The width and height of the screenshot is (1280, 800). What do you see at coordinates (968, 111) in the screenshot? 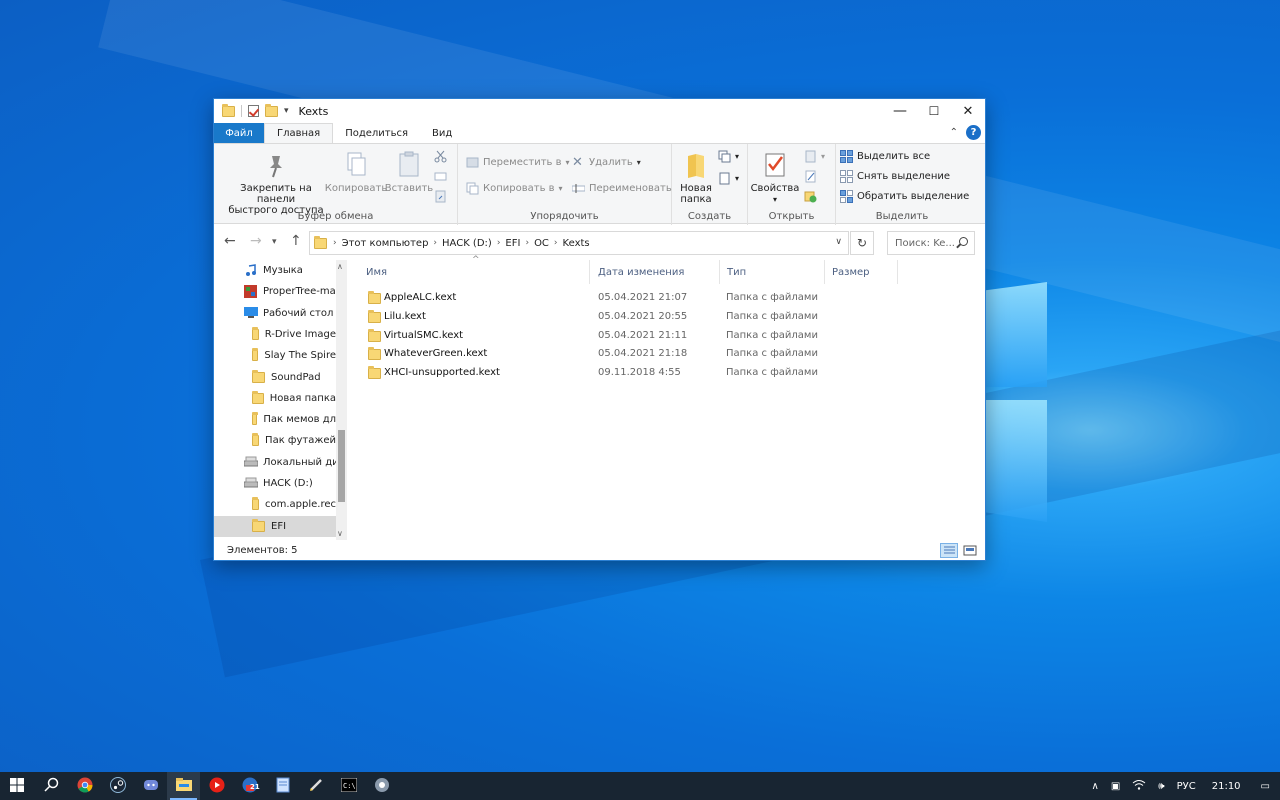
I see `close-button: ✕` at bounding box center [968, 111].